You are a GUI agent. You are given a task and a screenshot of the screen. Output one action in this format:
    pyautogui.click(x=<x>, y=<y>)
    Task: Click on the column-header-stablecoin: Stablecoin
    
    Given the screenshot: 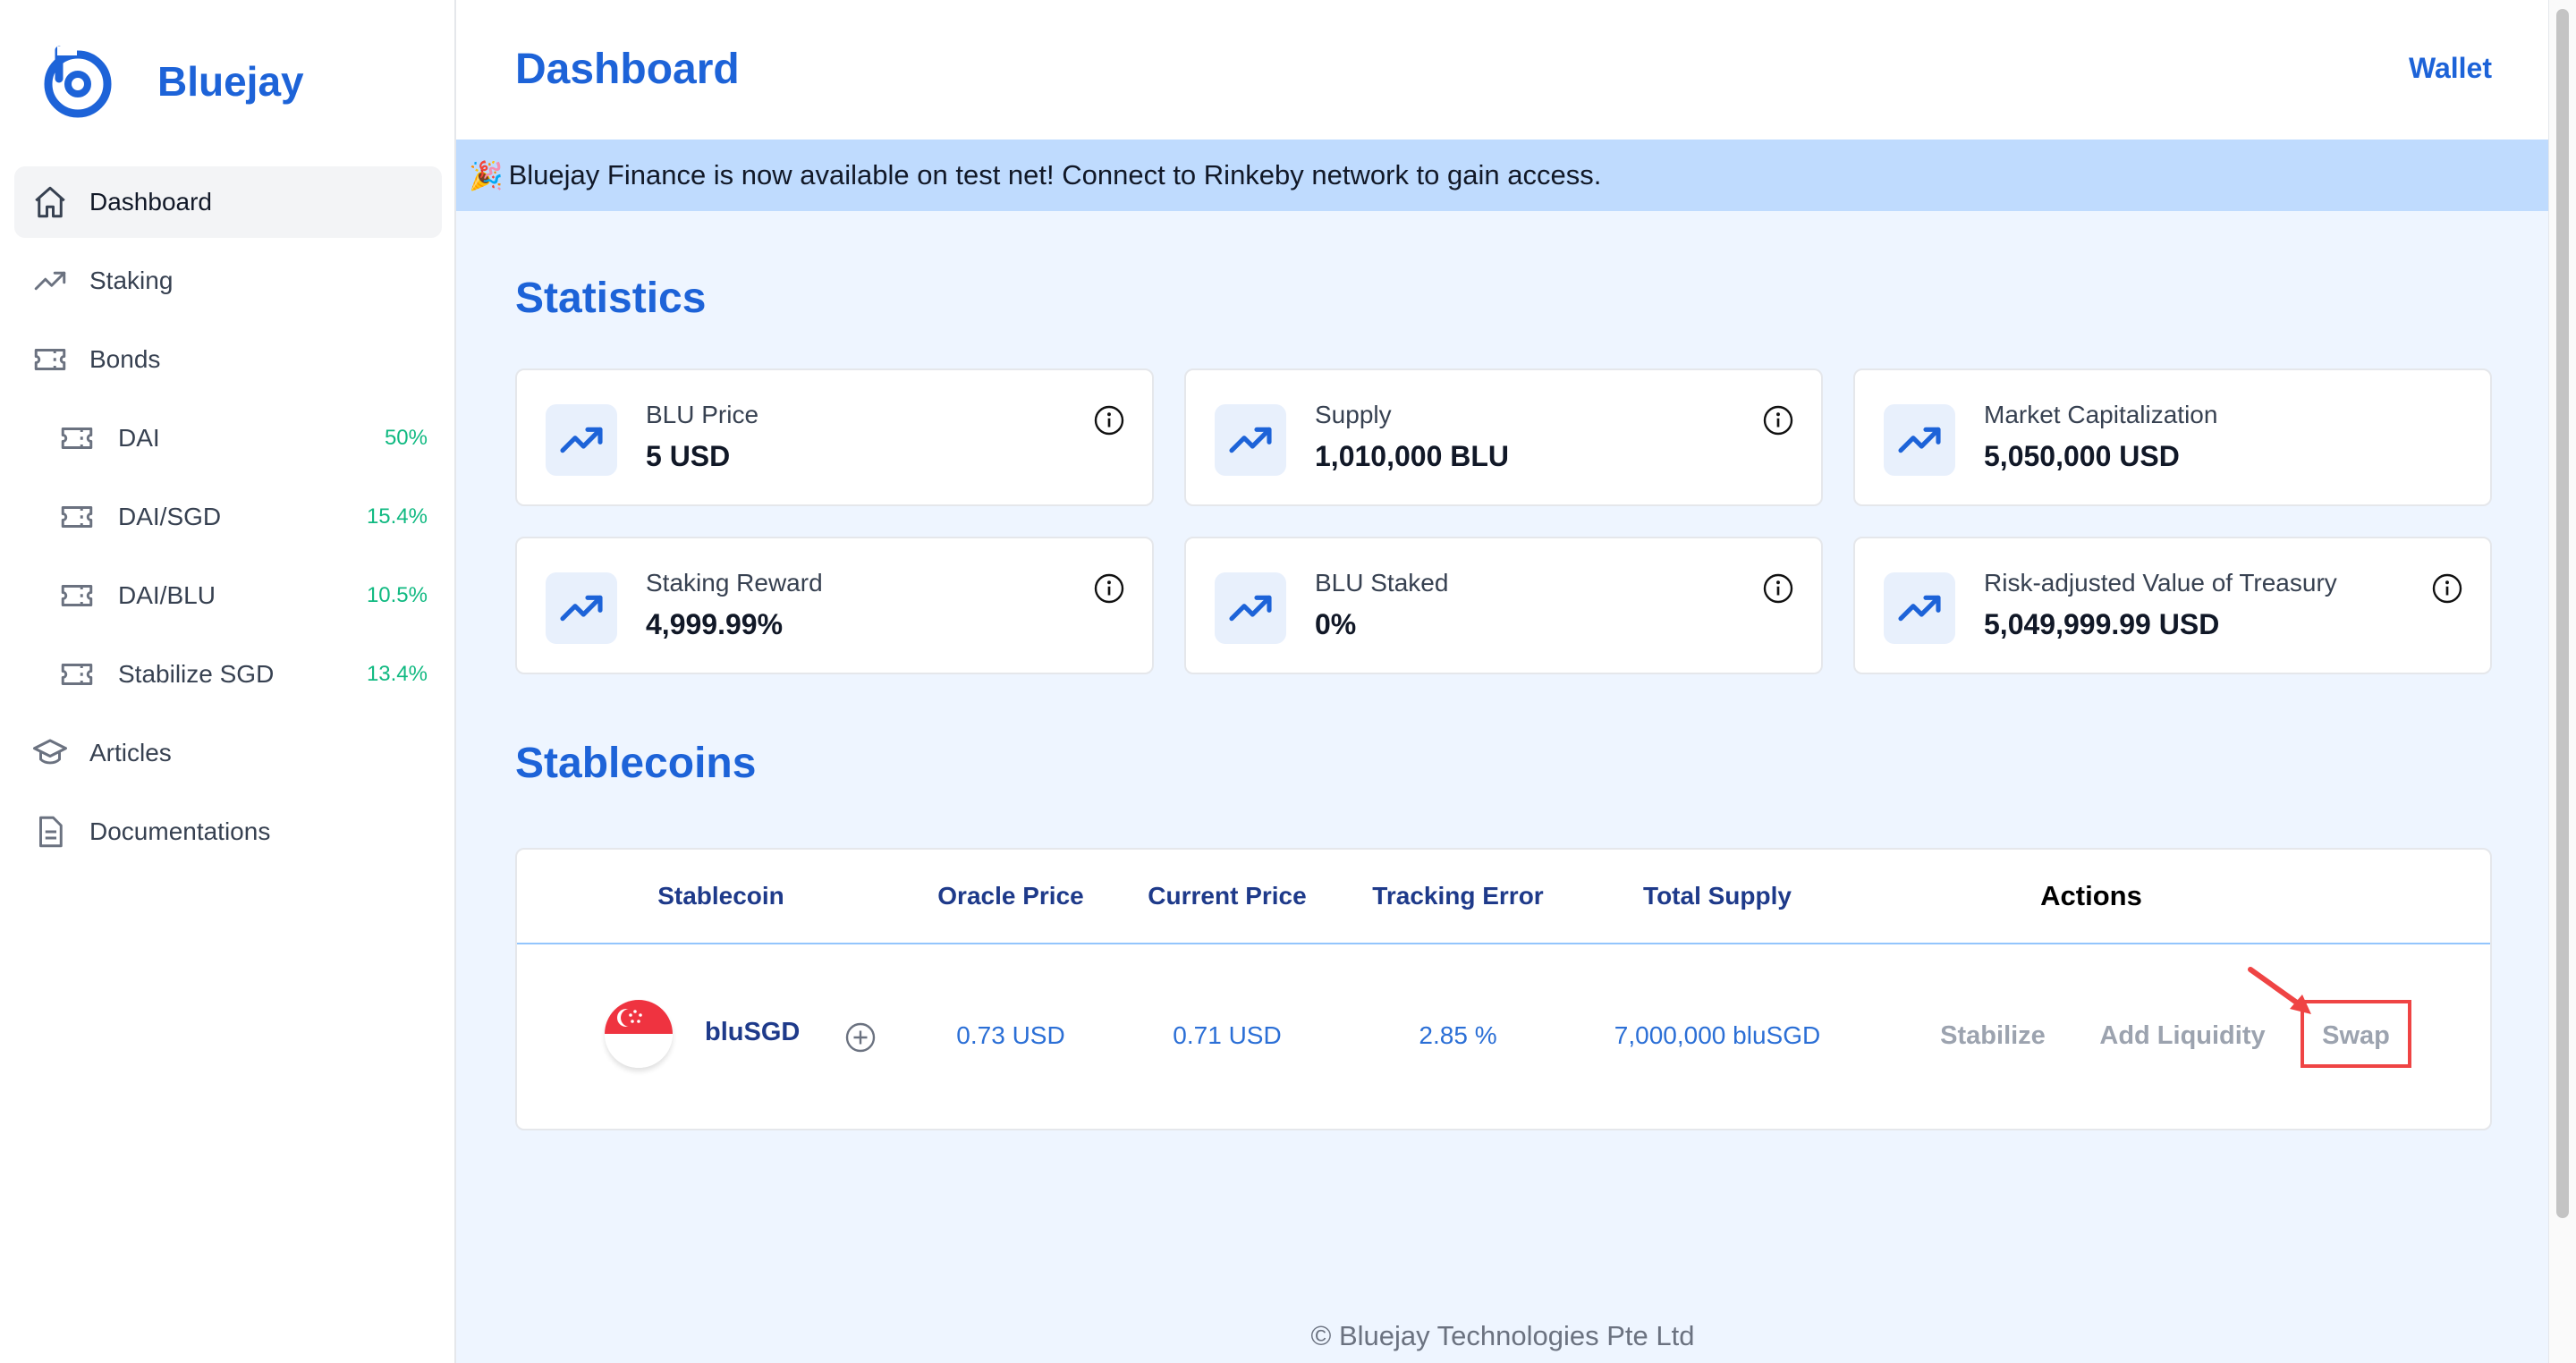 What is the action you would take?
    pyautogui.click(x=720, y=896)
    